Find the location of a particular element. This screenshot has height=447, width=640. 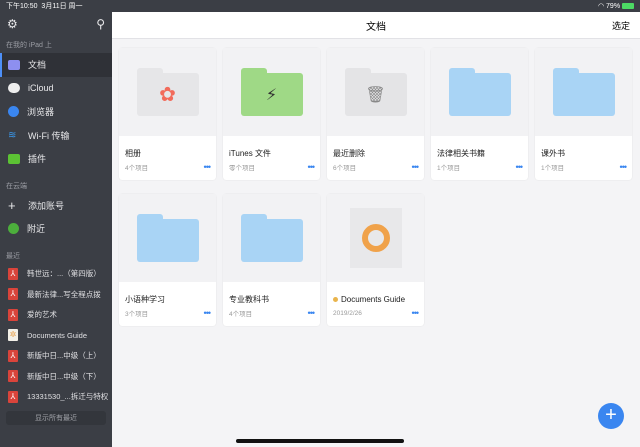

photos-folder-icon: ✿ is located at coordinates (167, 92).